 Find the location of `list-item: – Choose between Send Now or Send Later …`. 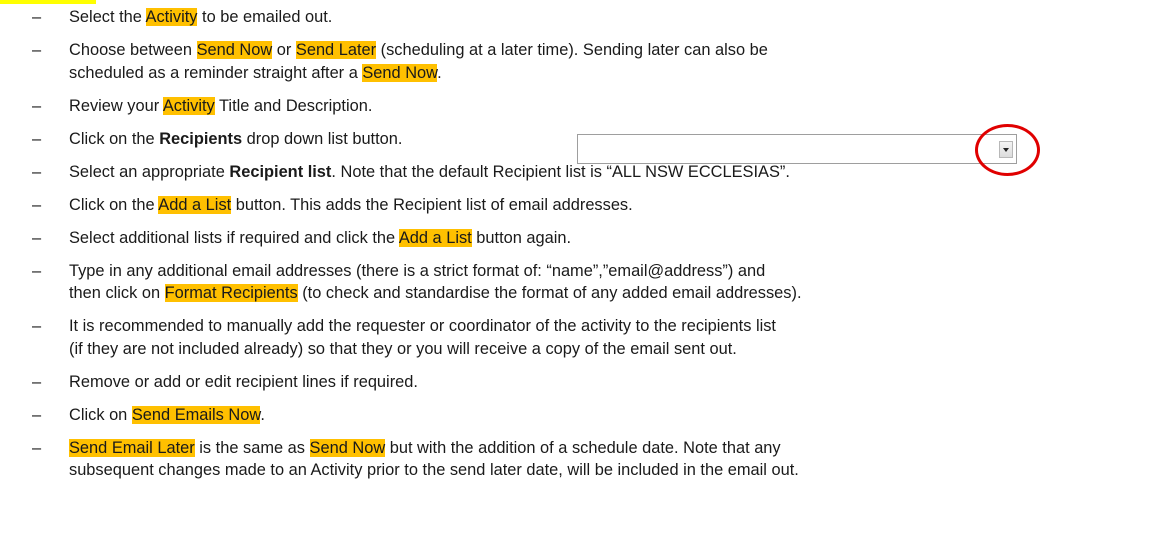

list-item: – Choose between Send Now or Send Later … is located at coordinates (400, 61).